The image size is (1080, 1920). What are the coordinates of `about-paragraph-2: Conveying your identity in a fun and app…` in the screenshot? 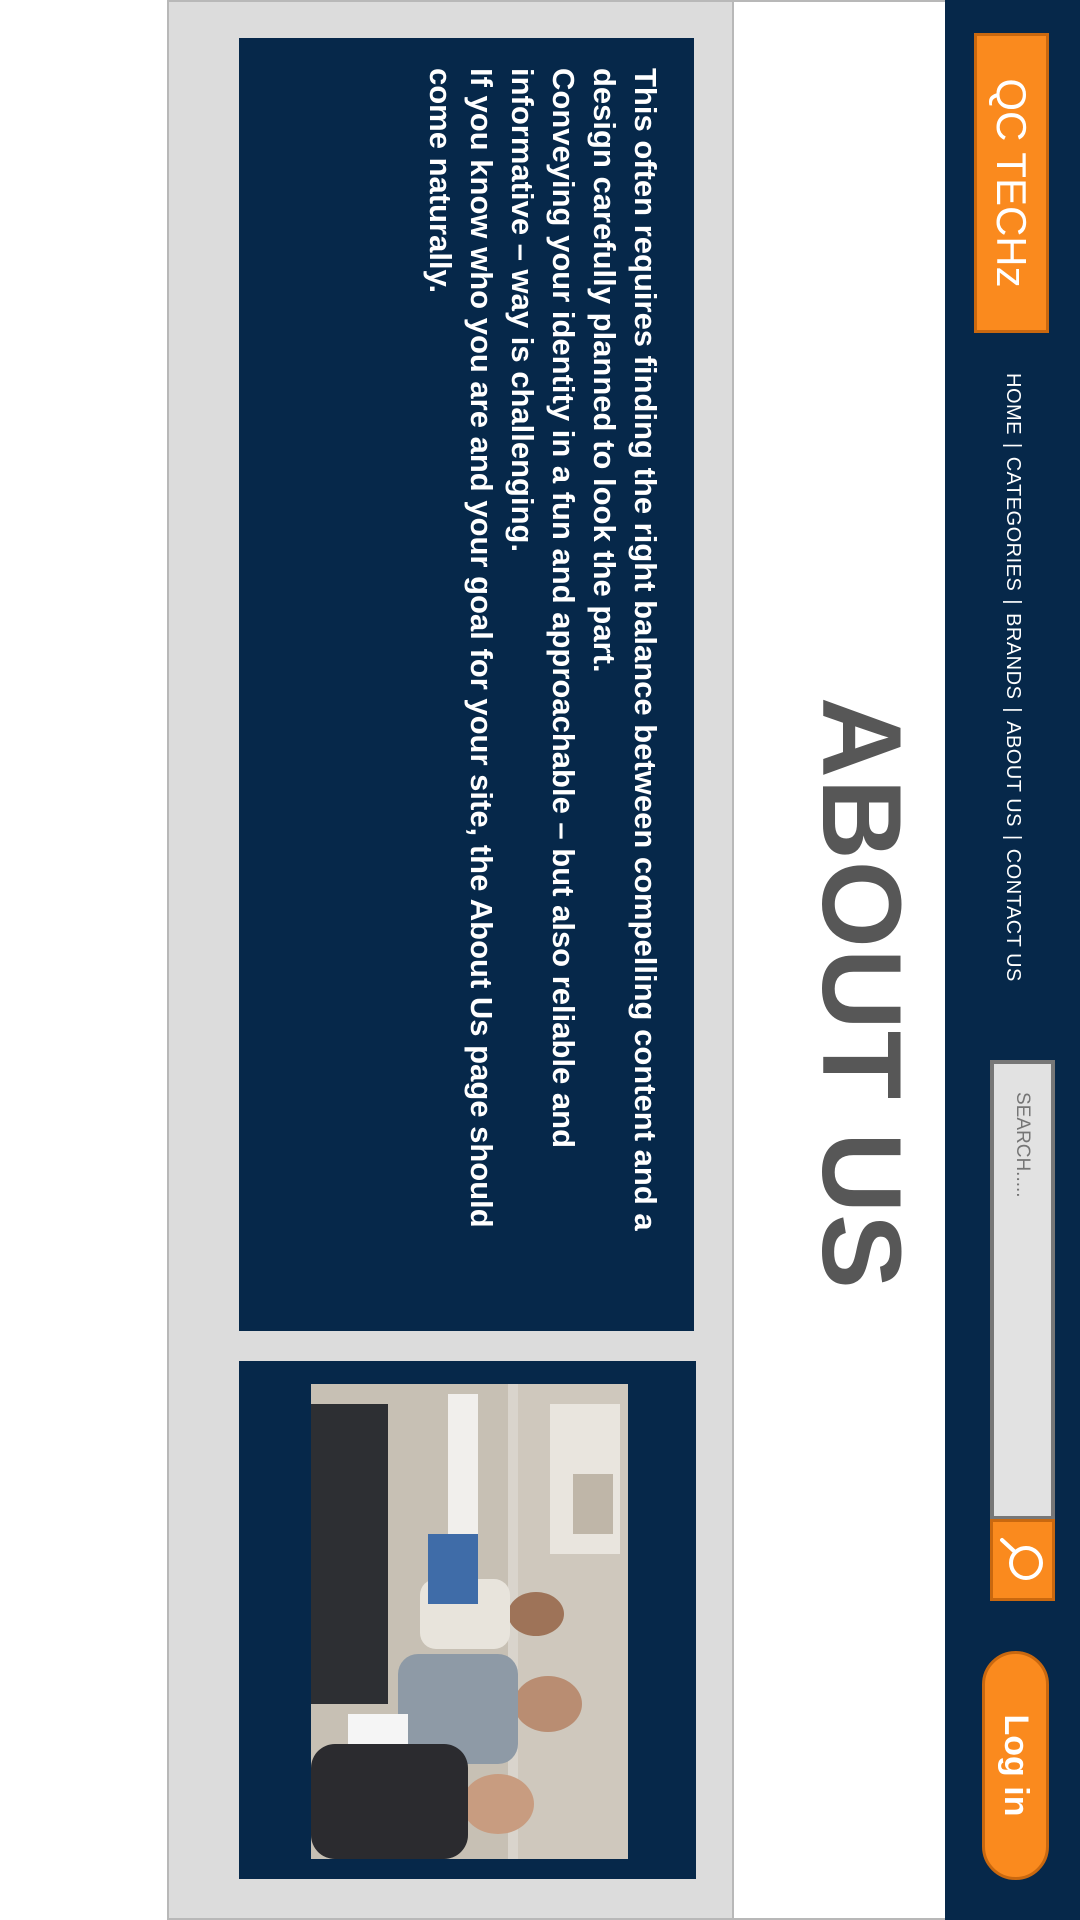 It's located at (543, 608).